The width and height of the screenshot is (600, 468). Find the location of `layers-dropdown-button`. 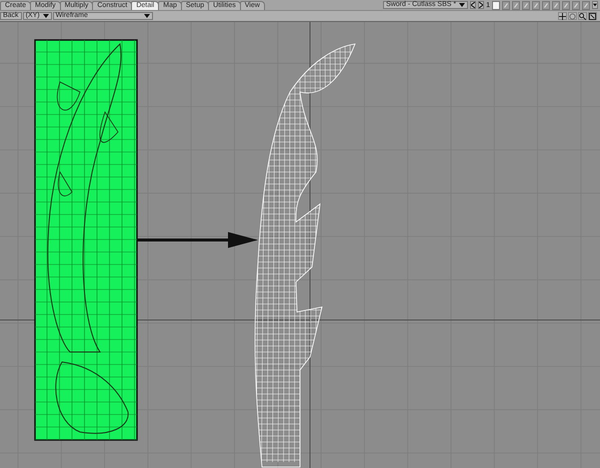

layers-dropdown-button is located at coordinates (595, 5).